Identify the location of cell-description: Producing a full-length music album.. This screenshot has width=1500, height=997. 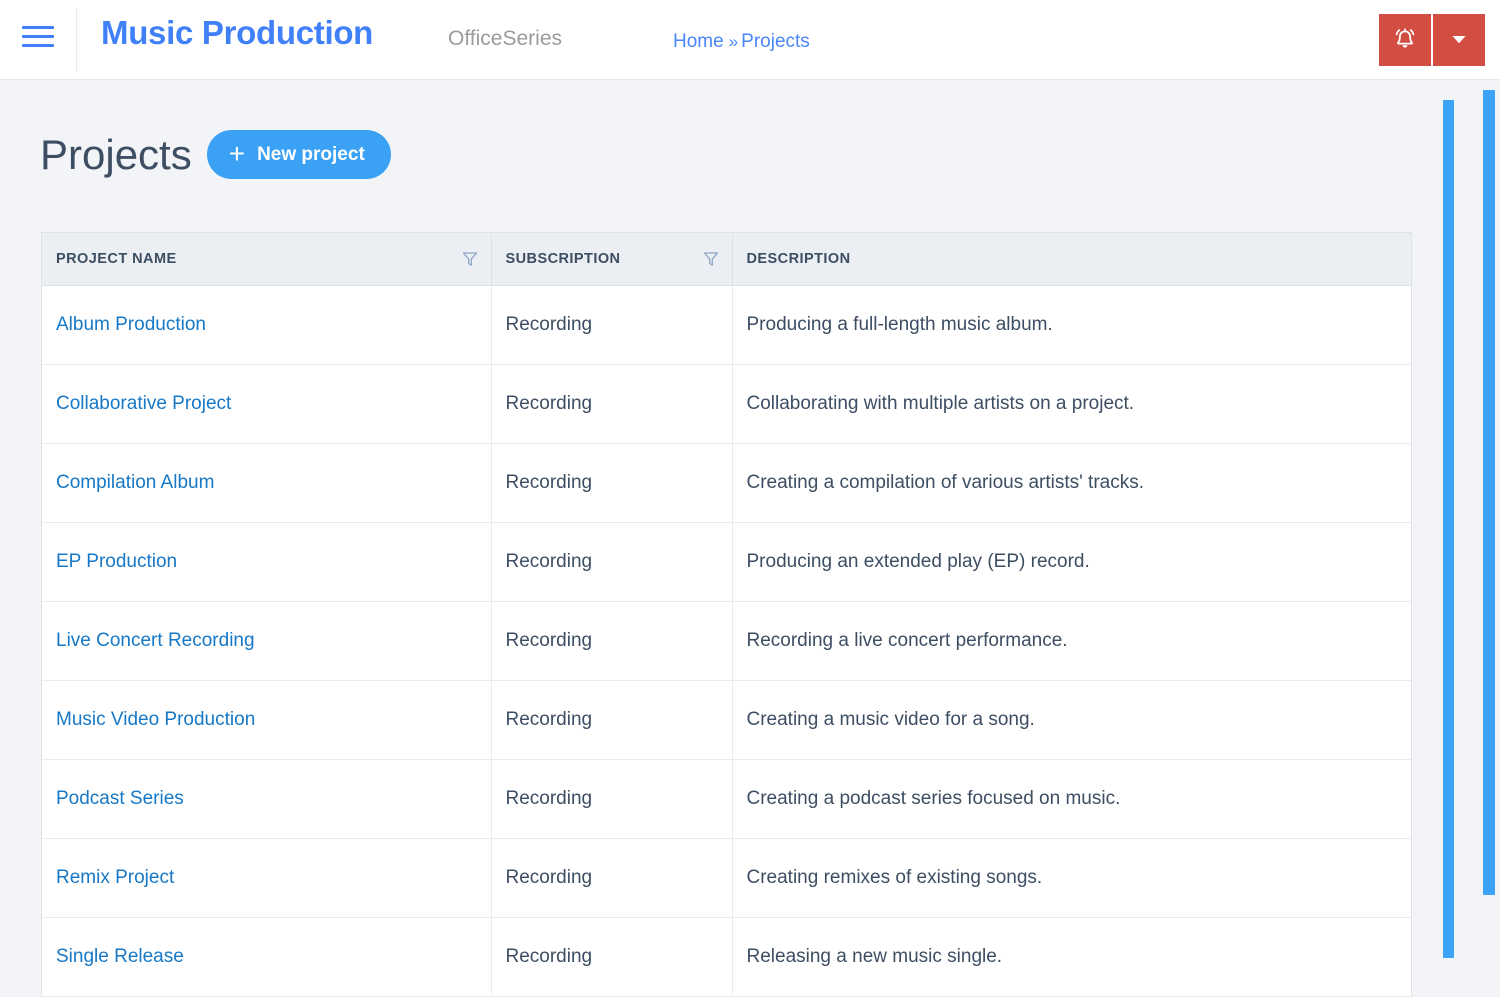
(1071, 325).